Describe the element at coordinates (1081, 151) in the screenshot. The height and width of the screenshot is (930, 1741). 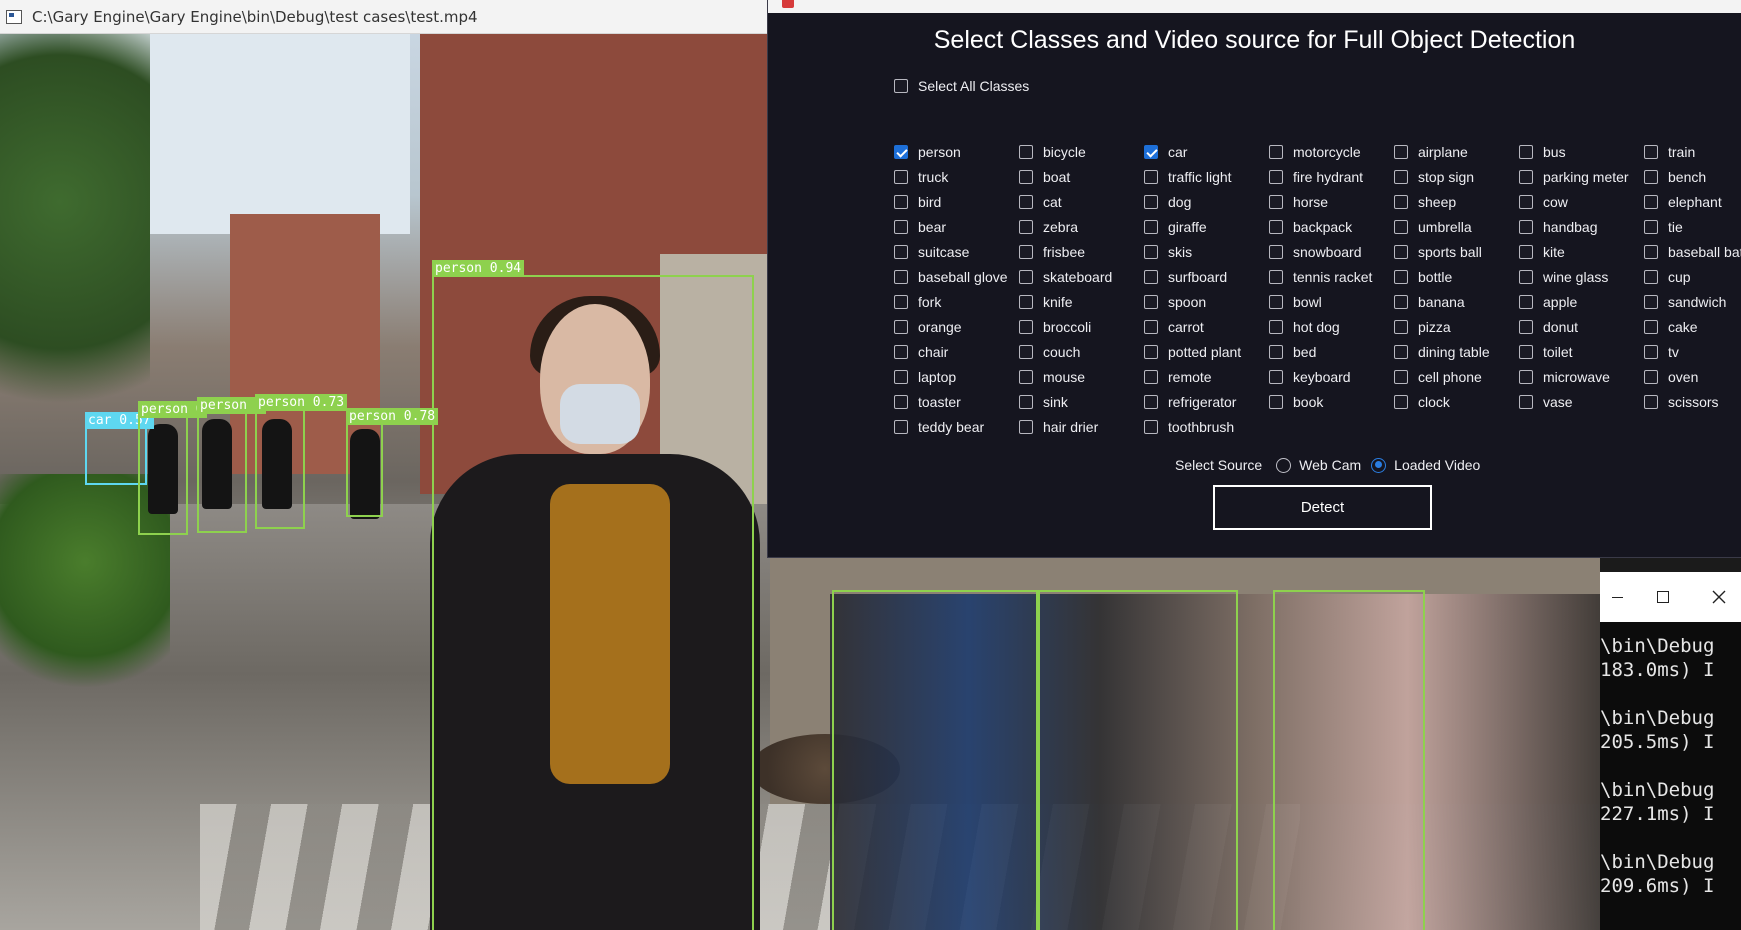
I see `class-checkbox-bicycle: bicycle` at that location.